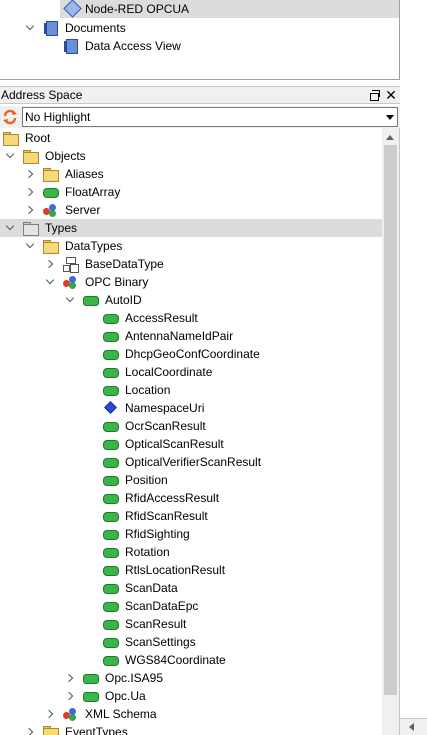 This screenshot has width=427, height=735. I want to click on vertical-scrollbar, so click(390, 431).